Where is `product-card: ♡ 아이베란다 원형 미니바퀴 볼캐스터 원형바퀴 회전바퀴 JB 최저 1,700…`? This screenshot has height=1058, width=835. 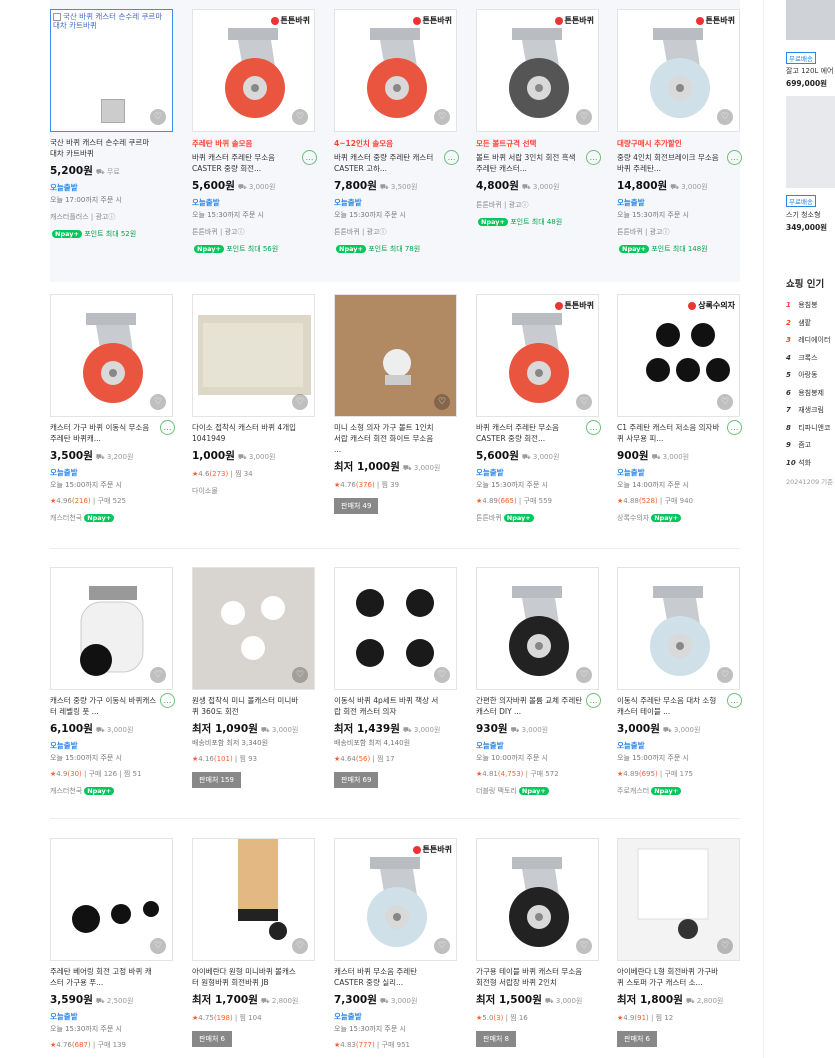
product-card: ♡ 아이베란다 원형 미니바퀴 볼캐스터 원형바퀴 회전바퀴 JB 최저 1,700… is located at coordinates (254, 942).